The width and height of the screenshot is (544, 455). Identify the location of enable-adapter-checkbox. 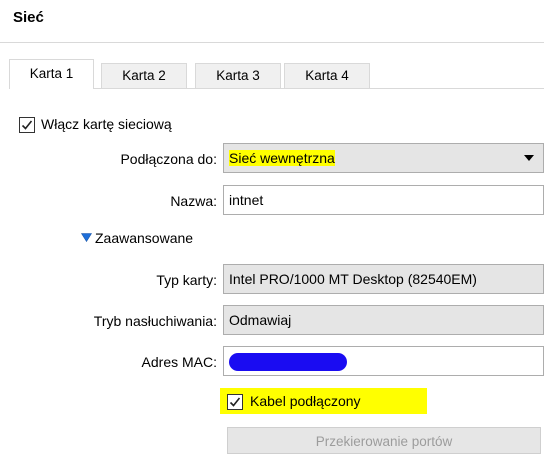
(27, 125).